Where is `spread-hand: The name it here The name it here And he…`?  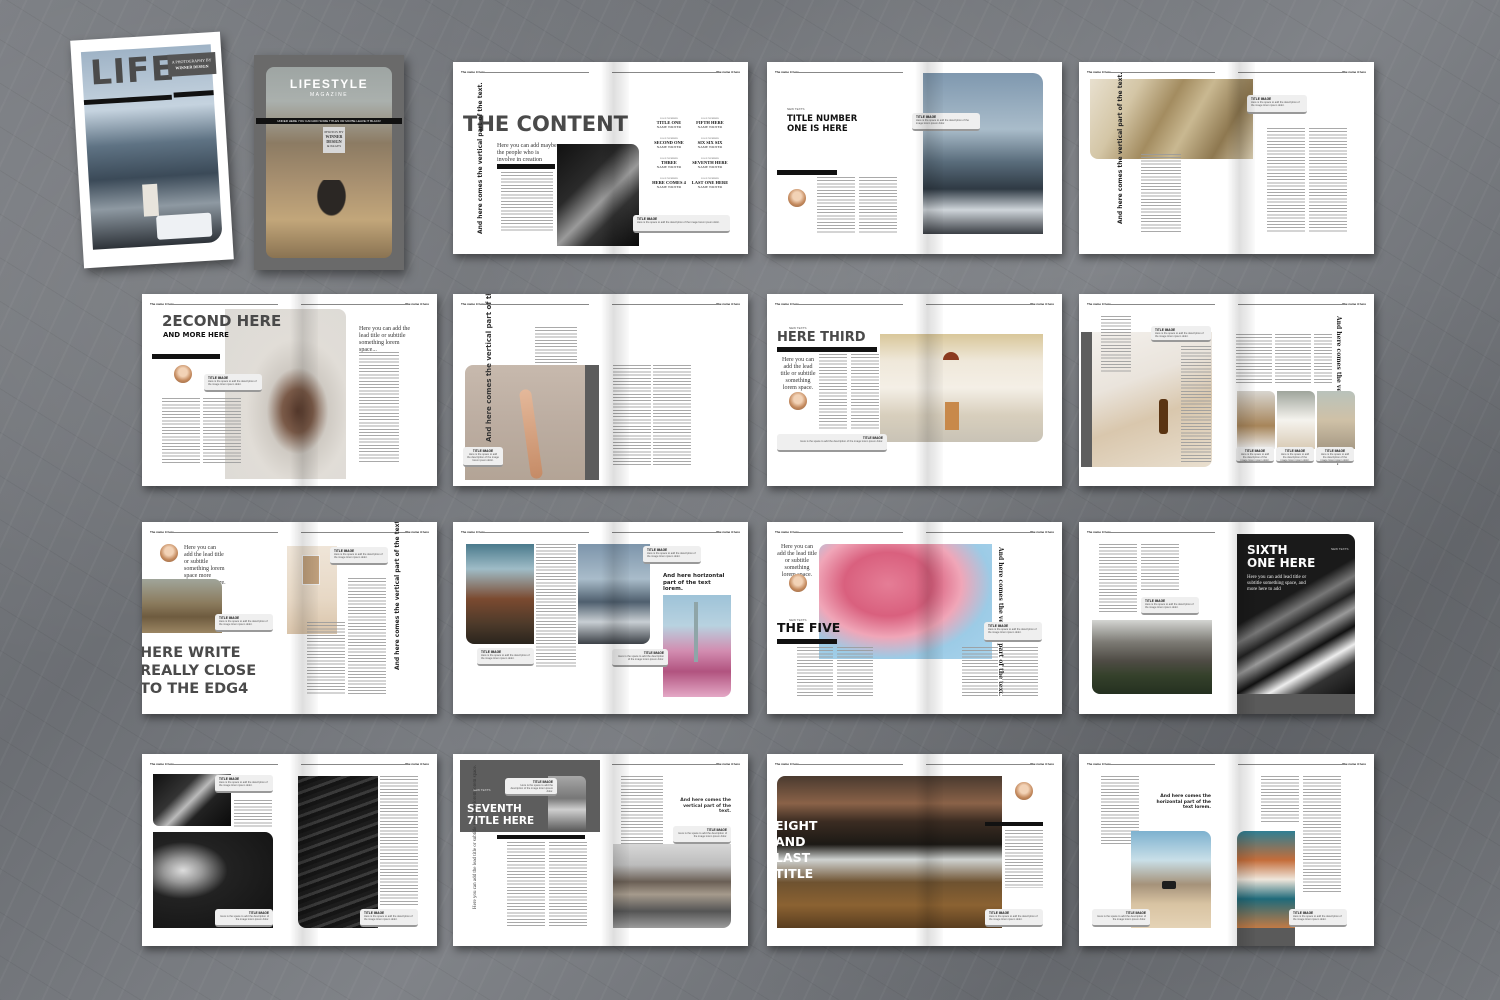
spread-hand: The name it here The name it here And he… is located at coordinates (600, 390).